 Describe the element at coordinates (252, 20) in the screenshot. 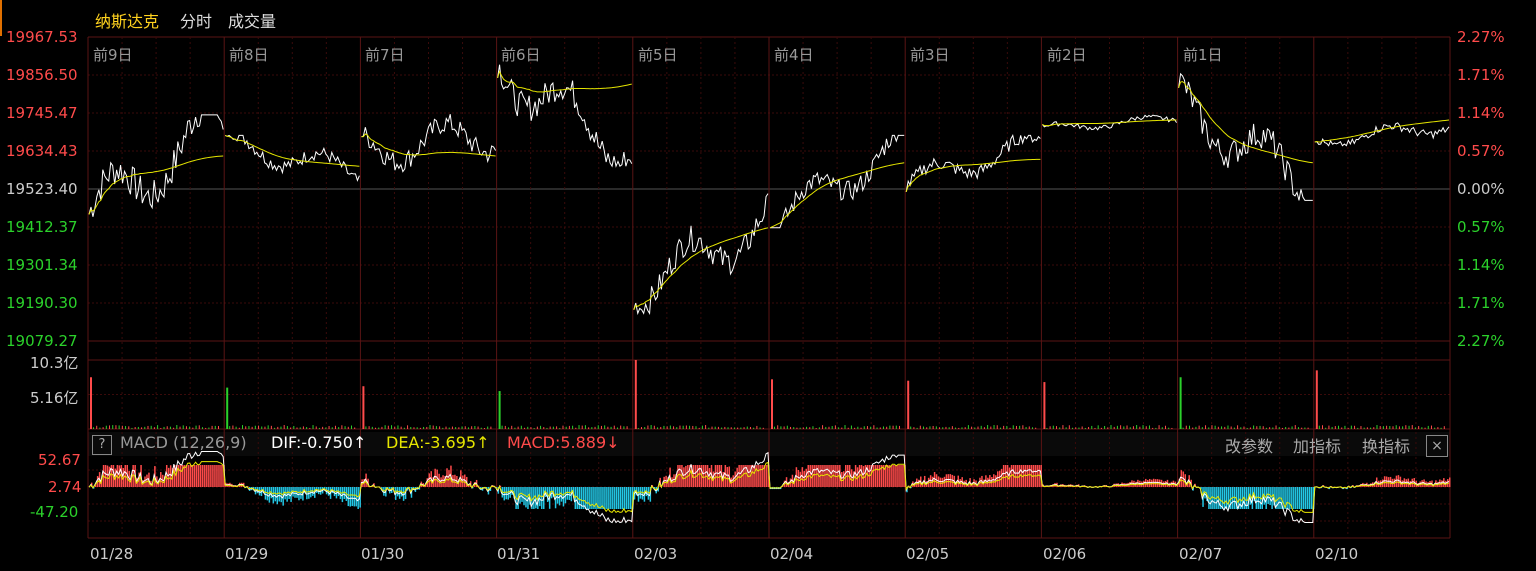

I see `tab-volume: 成交量` at that location.